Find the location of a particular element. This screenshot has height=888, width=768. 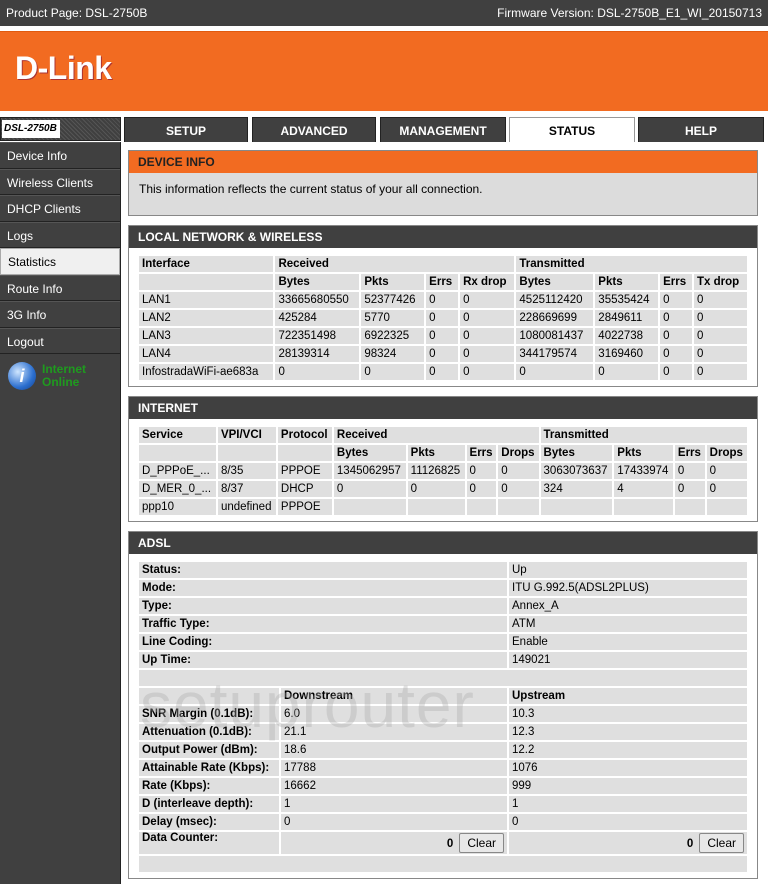

table-cell: 4022738 is located at coordinates (627, 336).